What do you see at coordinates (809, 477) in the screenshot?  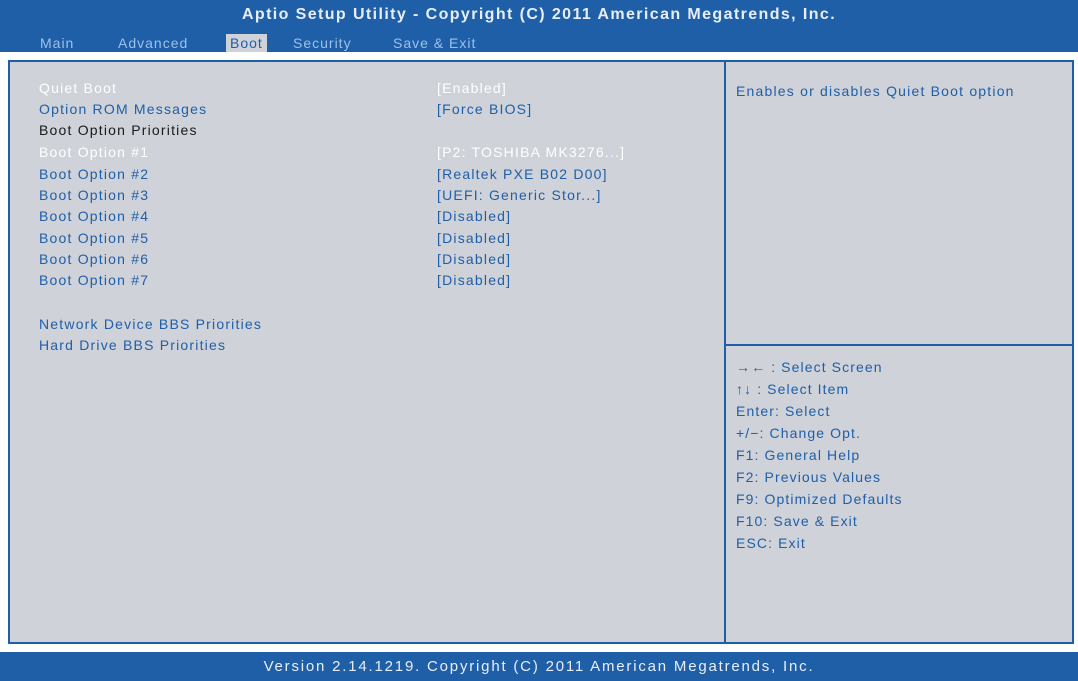 I see `key-previous-values: F2: Previous Values` at bounding box center [809, 477].